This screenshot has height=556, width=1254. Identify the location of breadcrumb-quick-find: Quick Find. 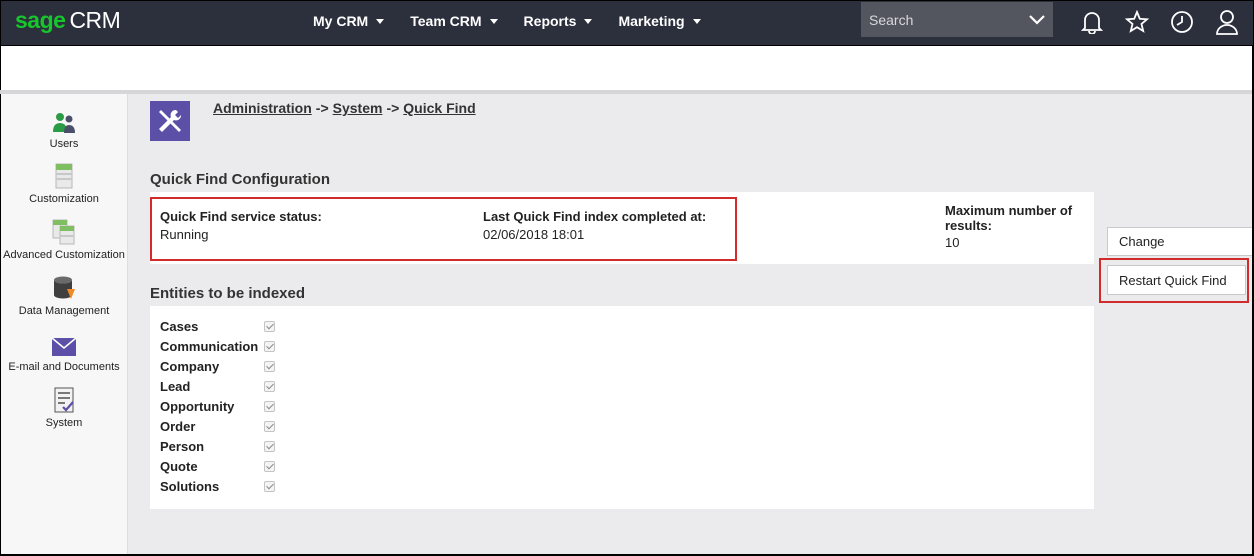
(439, 108).